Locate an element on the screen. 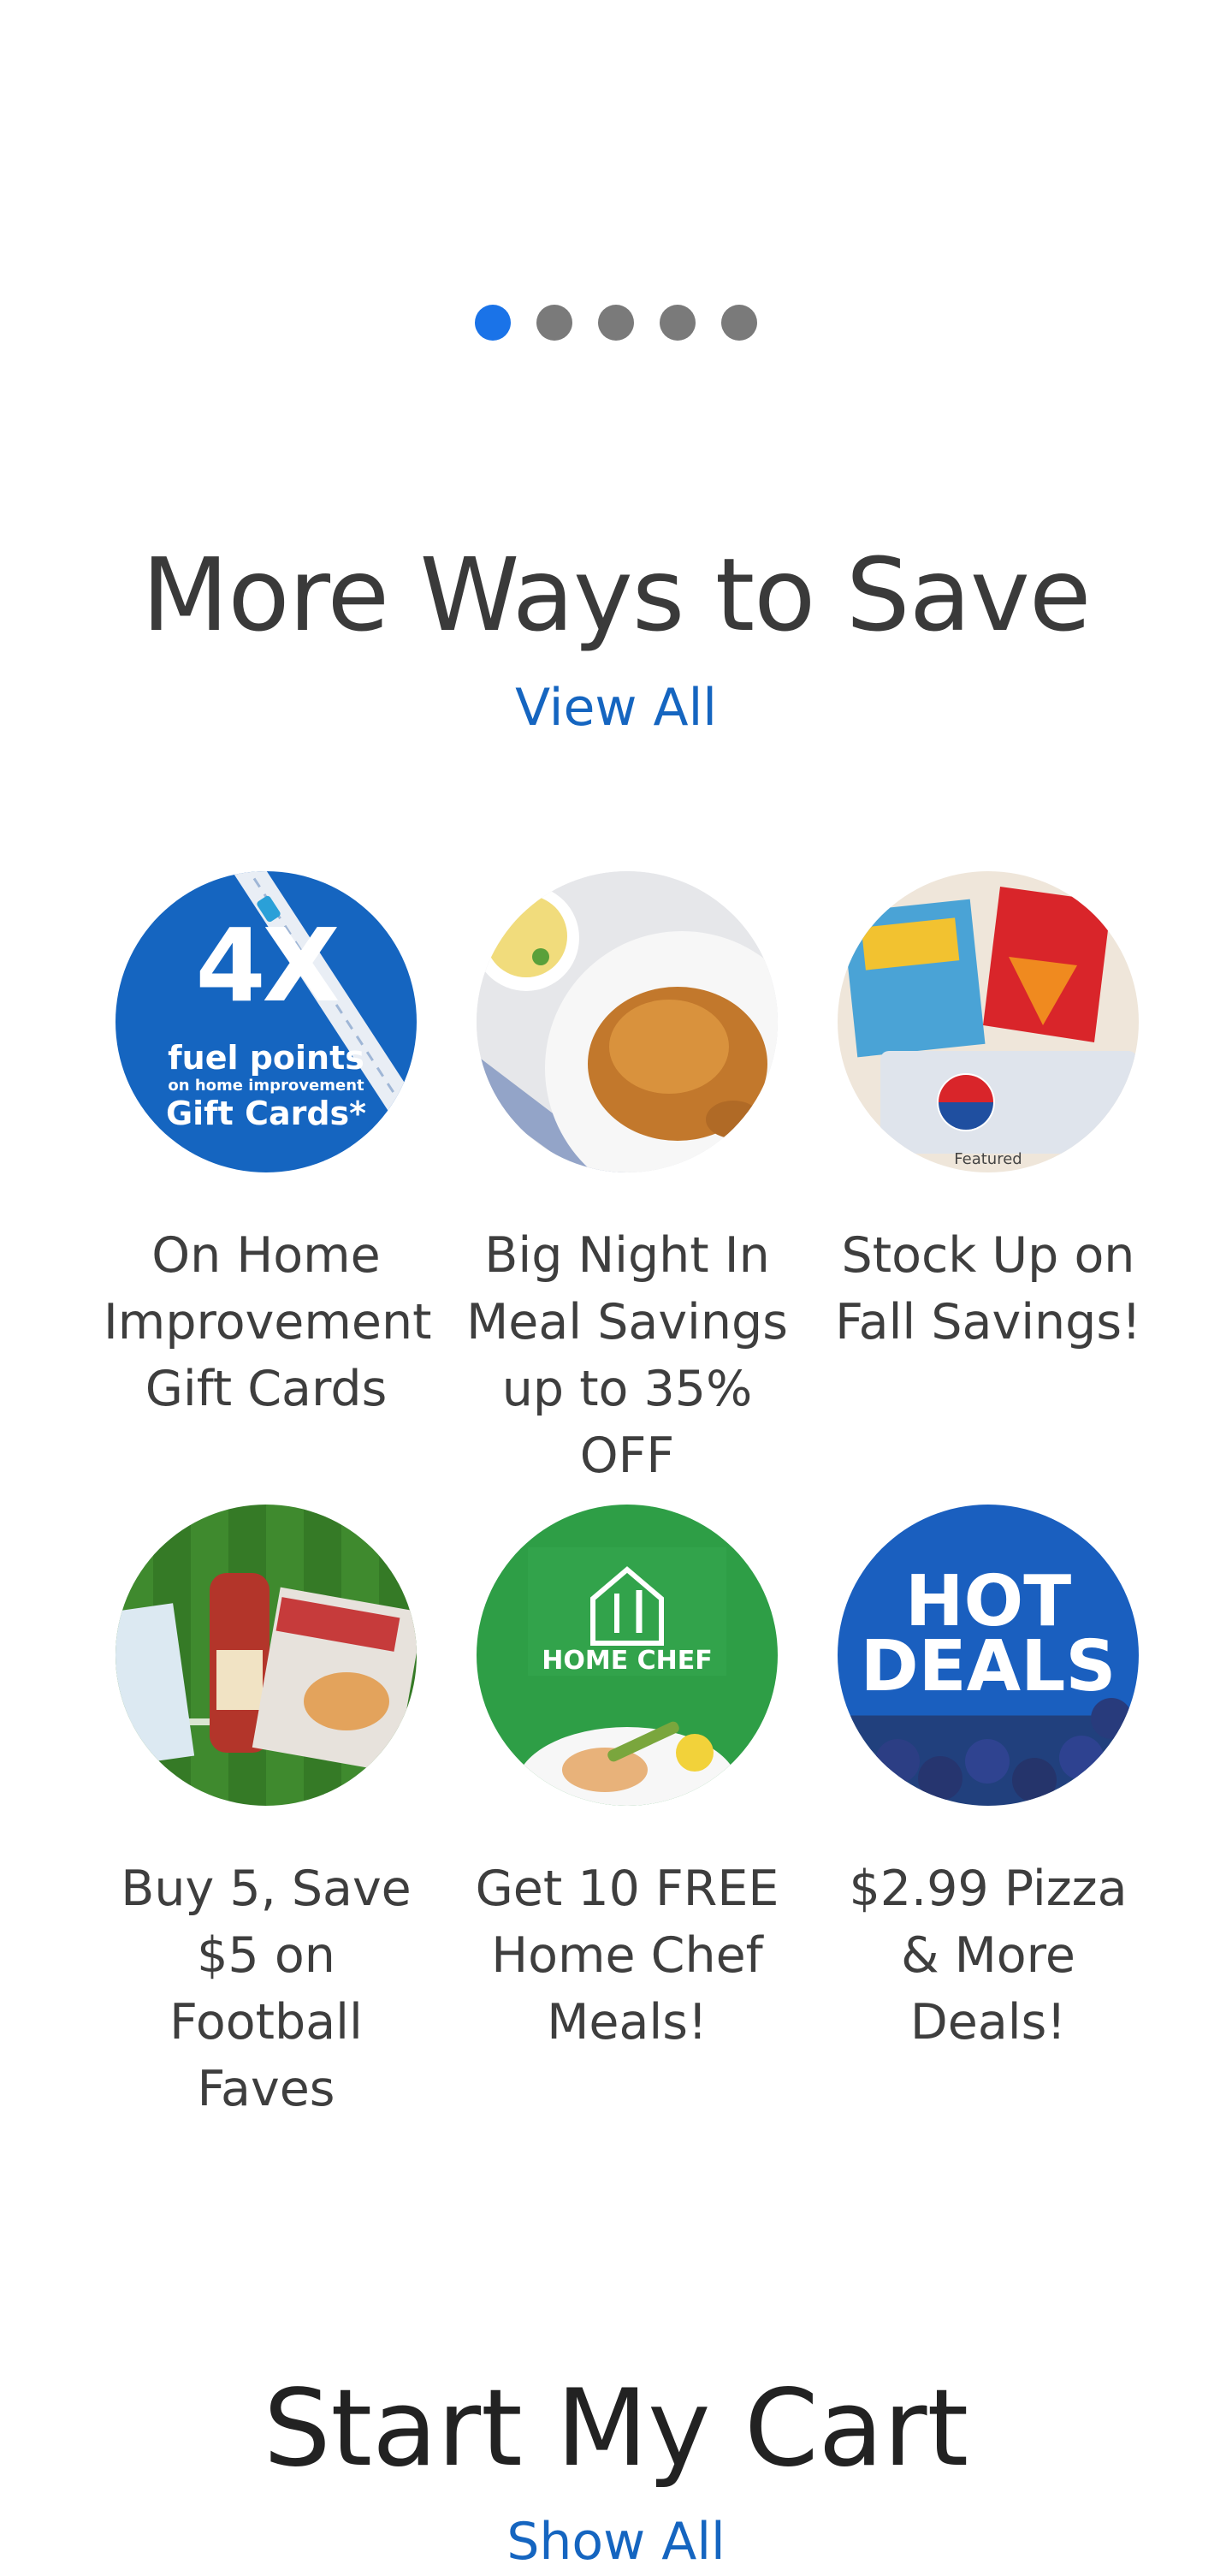  tile-label: Buy 5, Save $5 on Football Faves is located at coordinates (266, 1989).